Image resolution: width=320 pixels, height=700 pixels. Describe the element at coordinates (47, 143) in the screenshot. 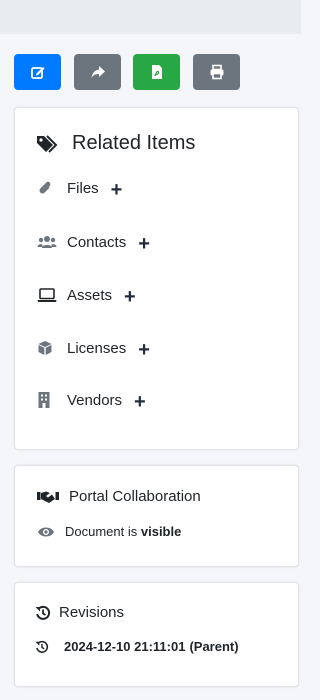

I see `tags-icon` at that location.